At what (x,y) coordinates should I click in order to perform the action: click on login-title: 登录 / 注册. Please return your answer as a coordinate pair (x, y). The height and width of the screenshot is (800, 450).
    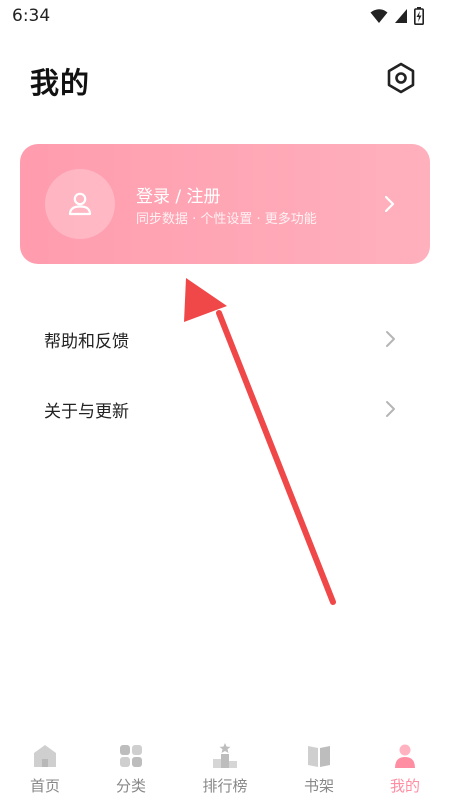
    Looking at the image, I should click on (178, 197).